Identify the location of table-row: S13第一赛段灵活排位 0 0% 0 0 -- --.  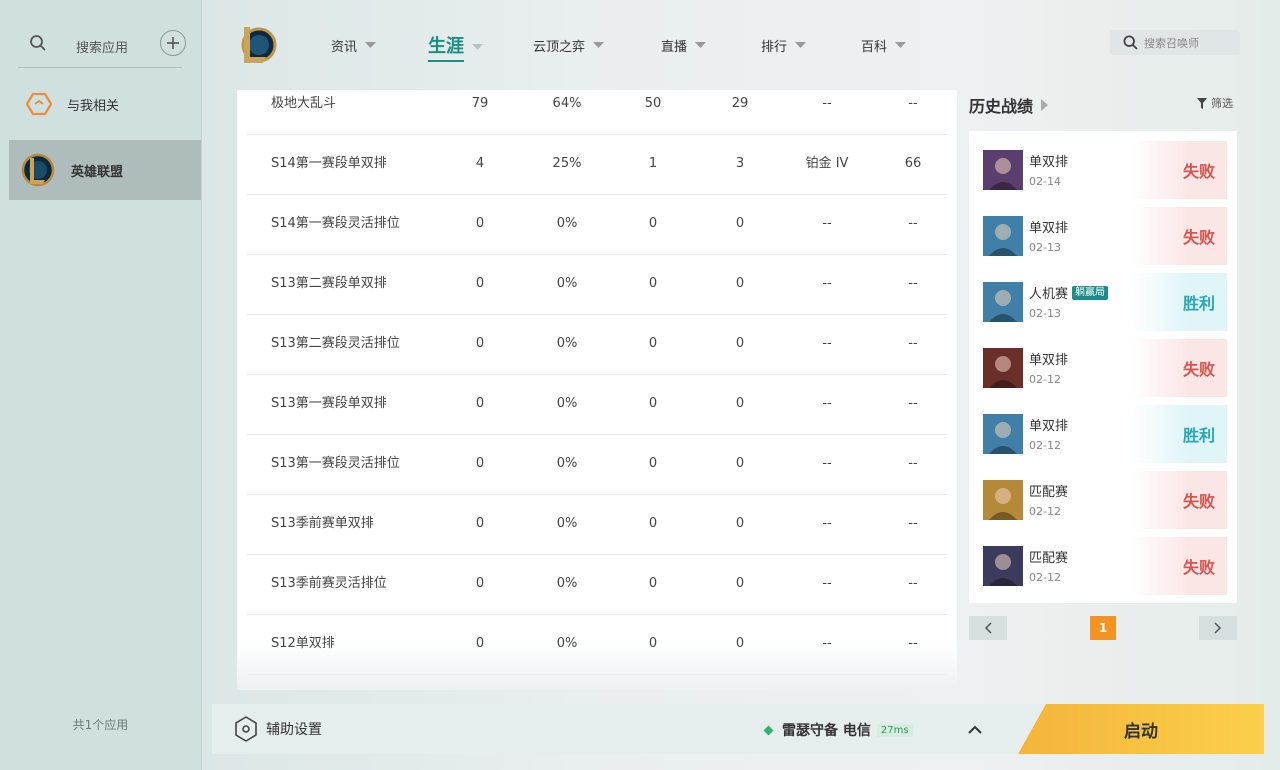
(597, 464).